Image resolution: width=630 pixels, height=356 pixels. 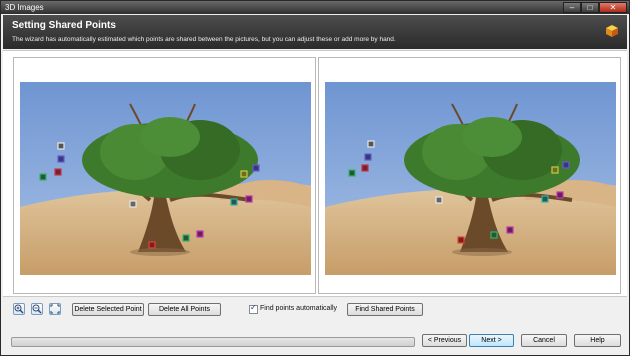 What do you see at coordinates (491, 340) in the screenshot?
I see `next-button: Next >` at bounding box center [491, 340].